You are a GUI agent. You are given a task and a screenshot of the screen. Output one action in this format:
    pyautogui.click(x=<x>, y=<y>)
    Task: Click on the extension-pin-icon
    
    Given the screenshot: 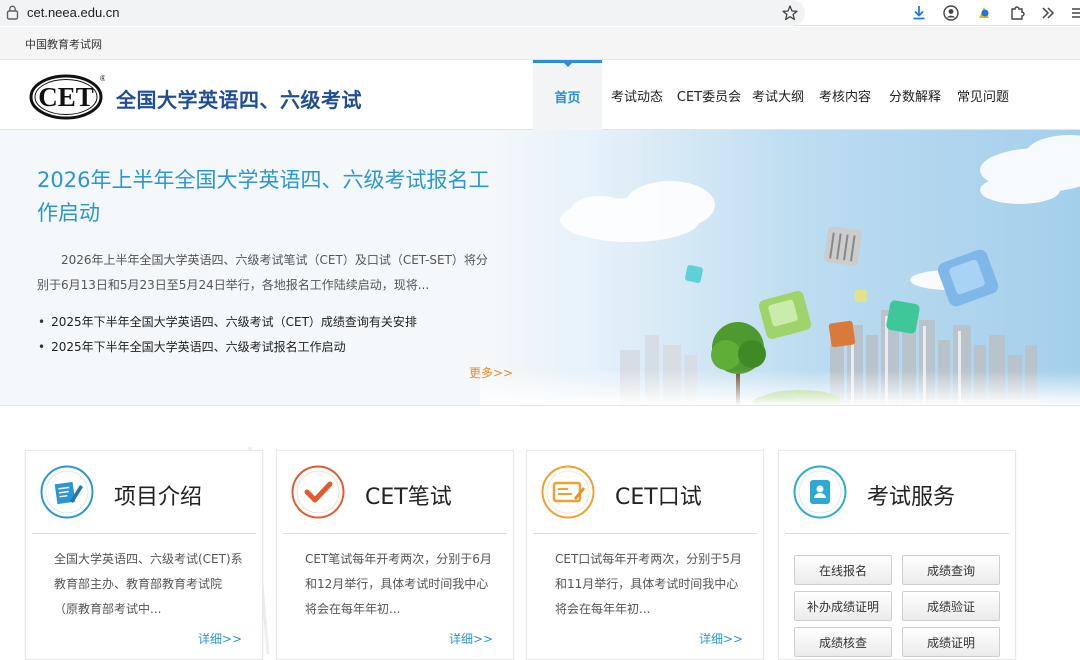 What is the action you would take?
    pyautogui.click(x=984, y=13)
    